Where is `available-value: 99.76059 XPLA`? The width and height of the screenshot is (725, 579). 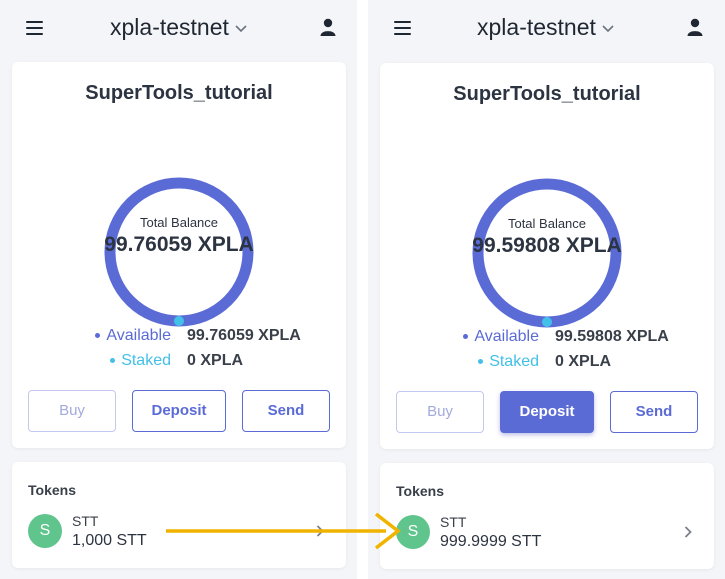
available-value: 99.76059 XPLA is located at coordinates (244, 335).